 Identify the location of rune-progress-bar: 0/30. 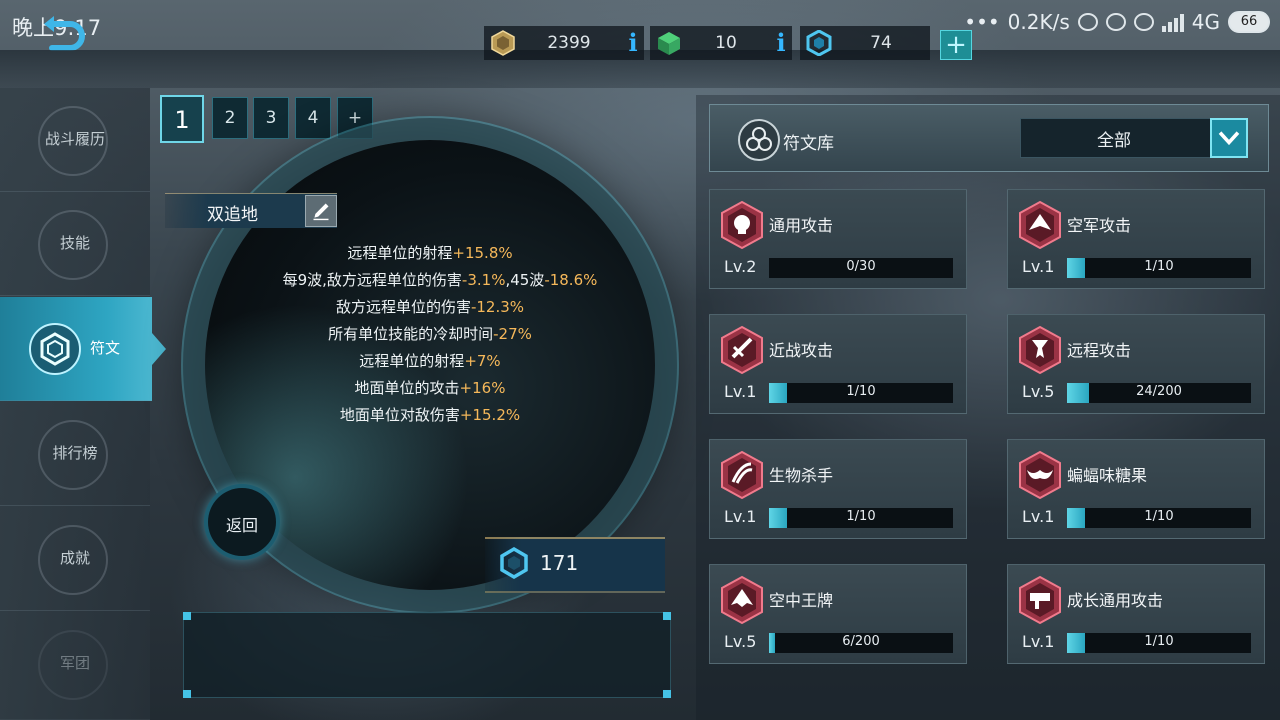
(861, 268).